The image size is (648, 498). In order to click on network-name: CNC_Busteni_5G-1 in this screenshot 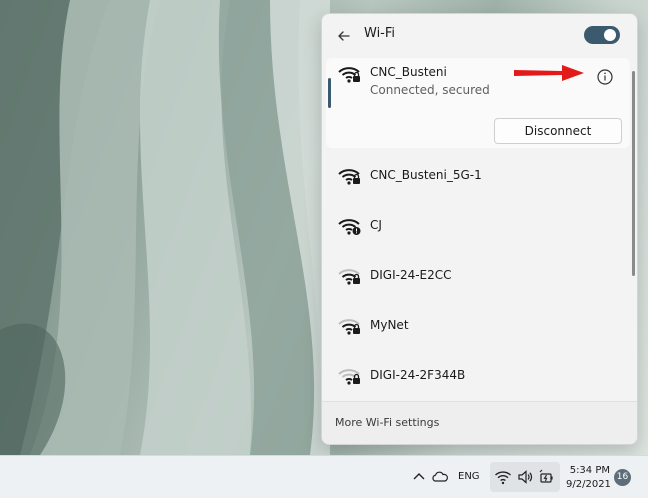, I will do `click(426, 175)`.